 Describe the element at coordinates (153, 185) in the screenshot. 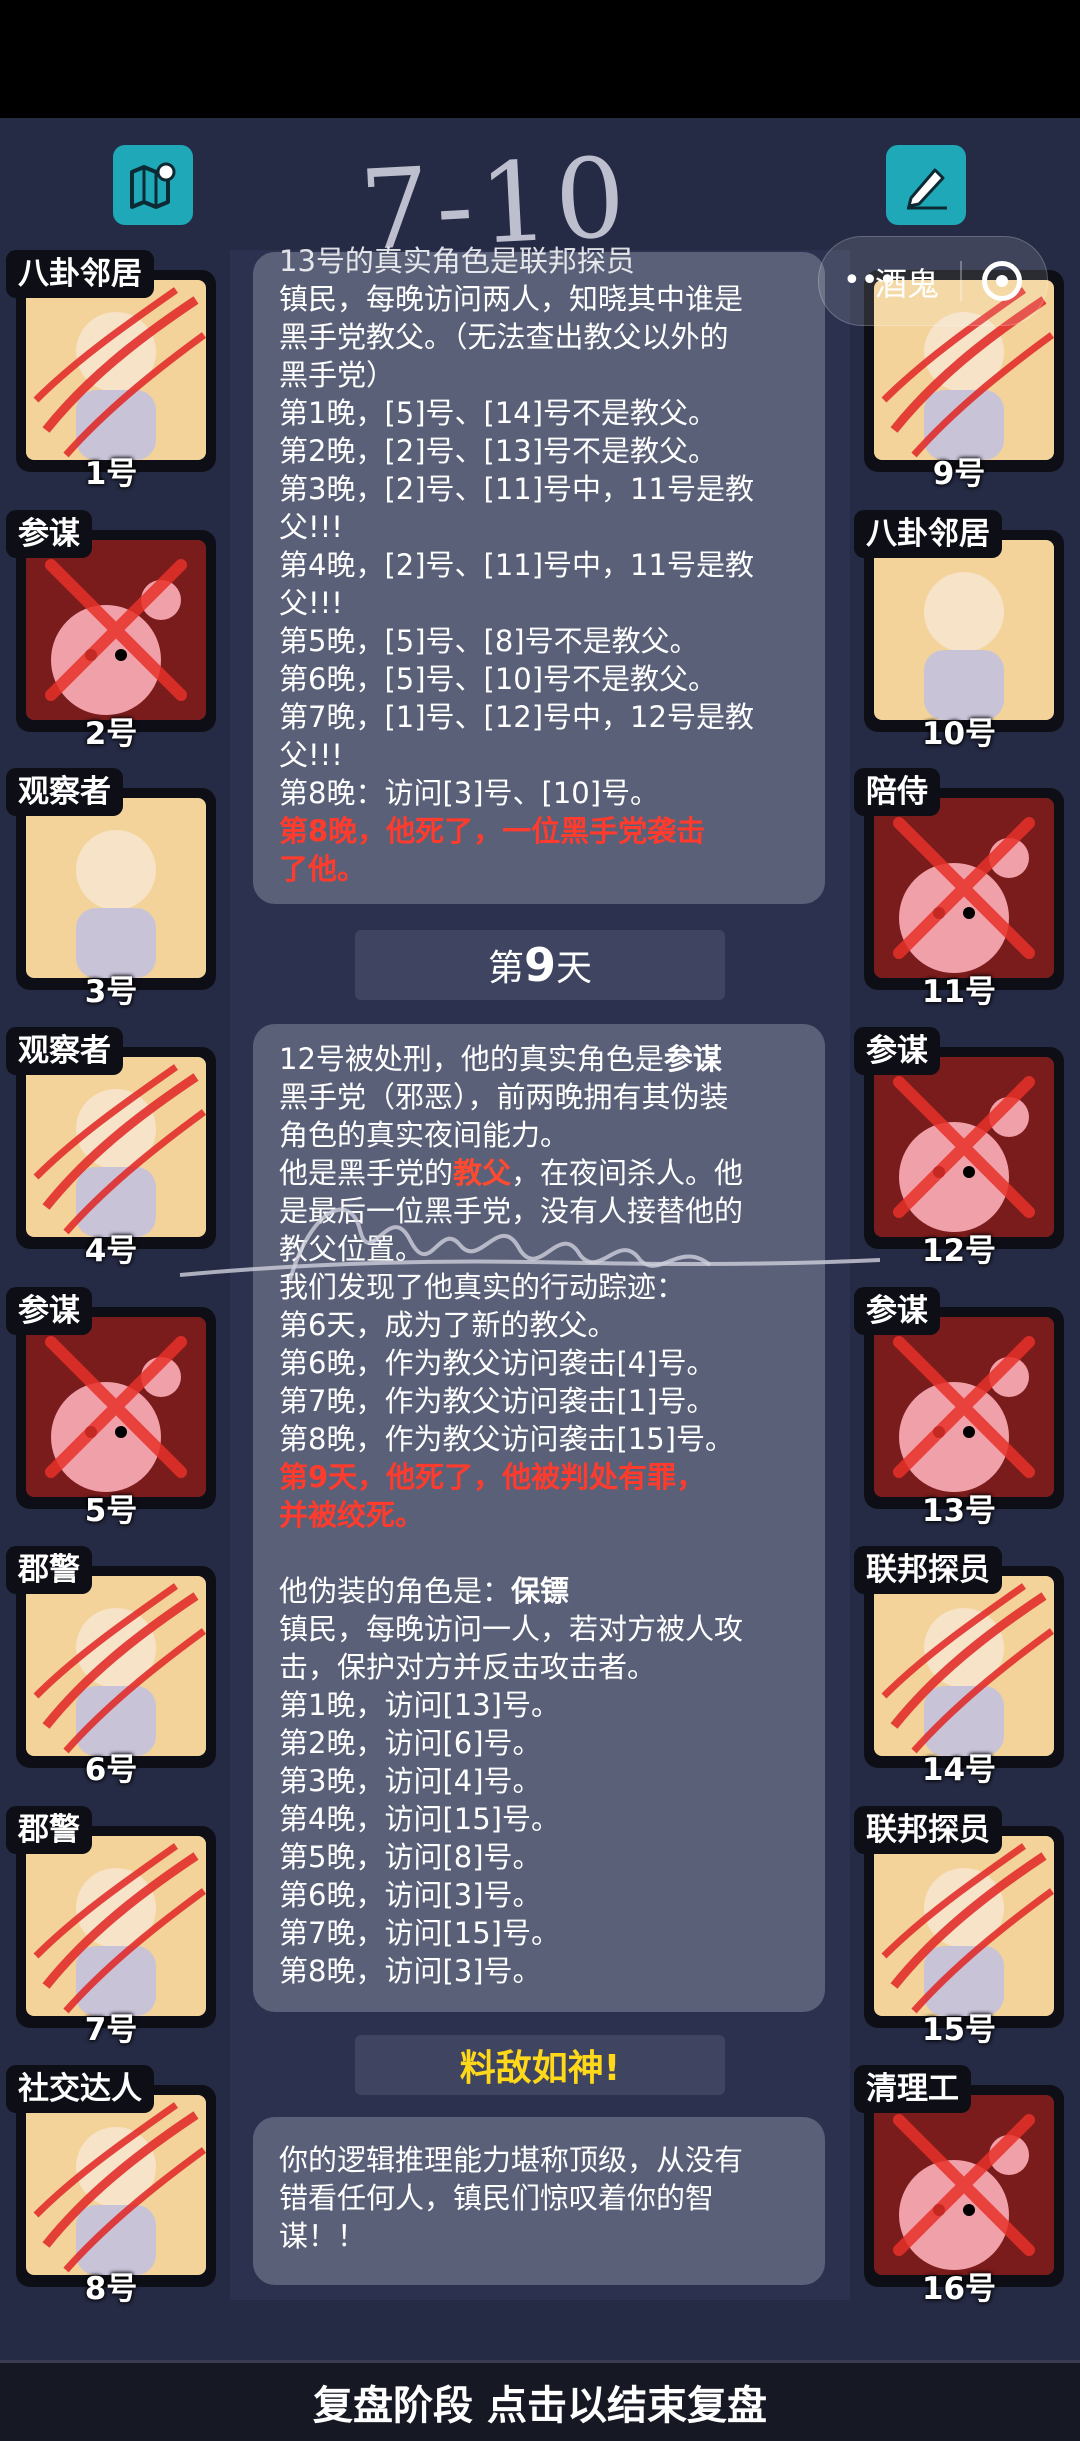

I see `map-icon` at that location.